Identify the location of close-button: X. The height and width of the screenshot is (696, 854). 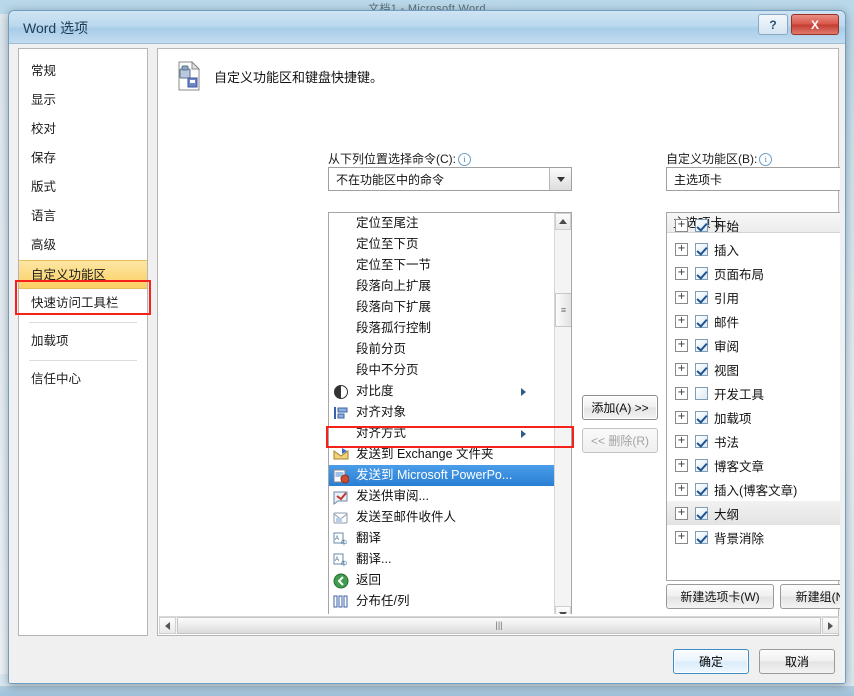
(815, 24).